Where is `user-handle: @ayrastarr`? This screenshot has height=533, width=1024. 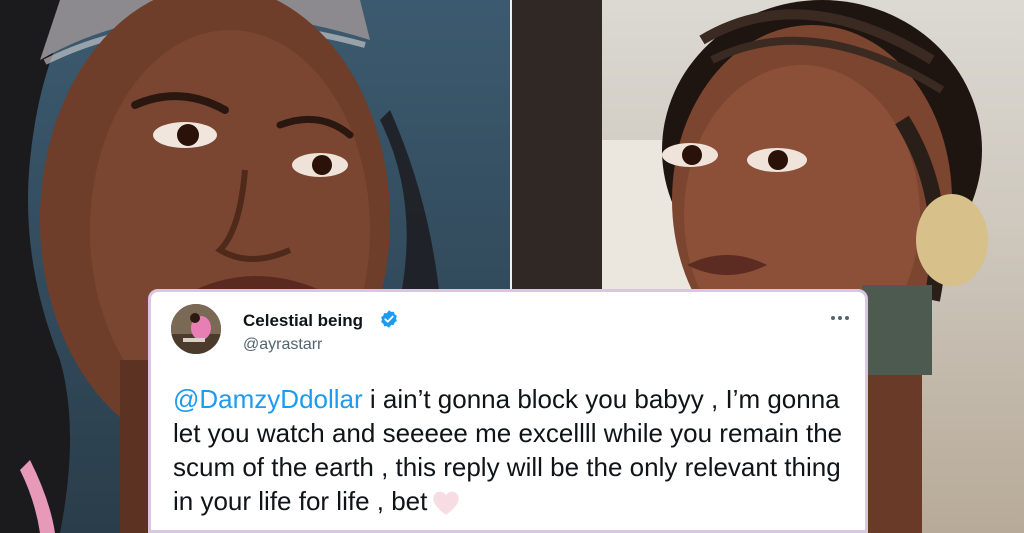 user-handle: @ayrastarr is located at coordinates (282, 345).